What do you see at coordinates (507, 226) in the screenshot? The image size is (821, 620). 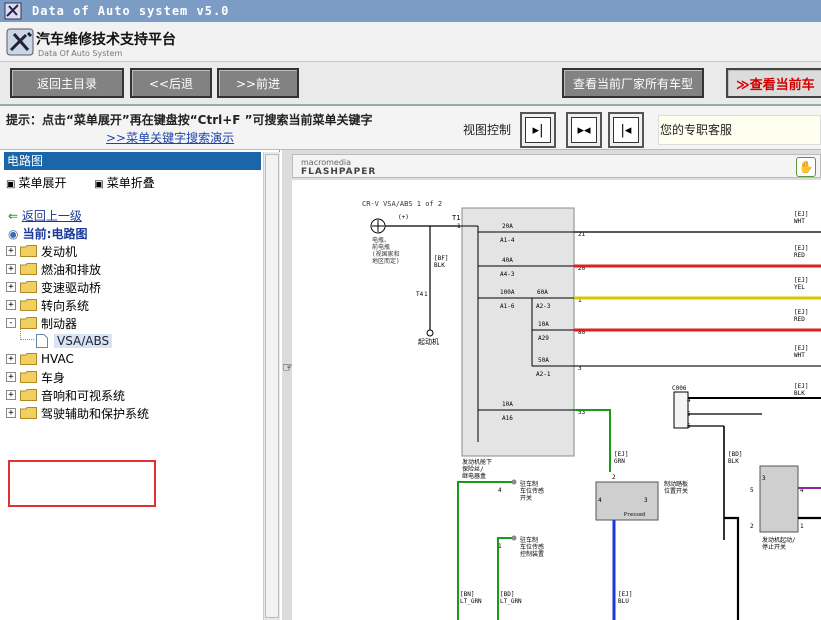 I see `svg-text: 20A` at bounding box center [507, 226].